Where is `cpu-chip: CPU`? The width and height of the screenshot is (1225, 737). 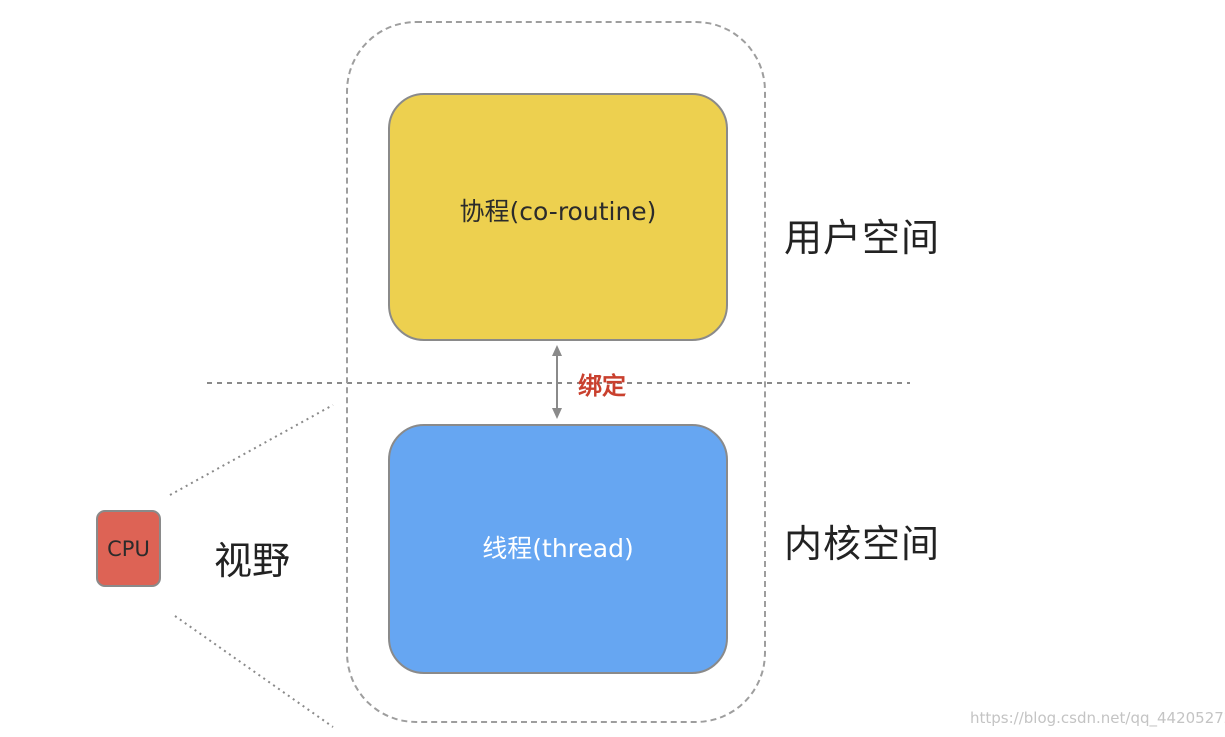
cpu-chip: CPU is located at coordinates (128, 548).